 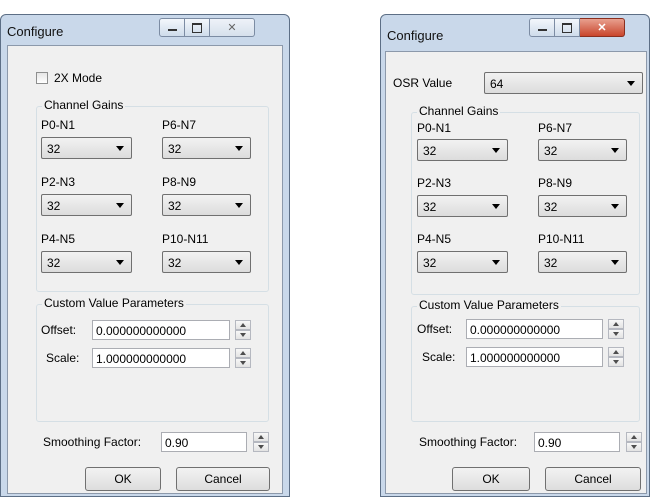 I want to click on mode-checkbox, so click(x=42, y=78).